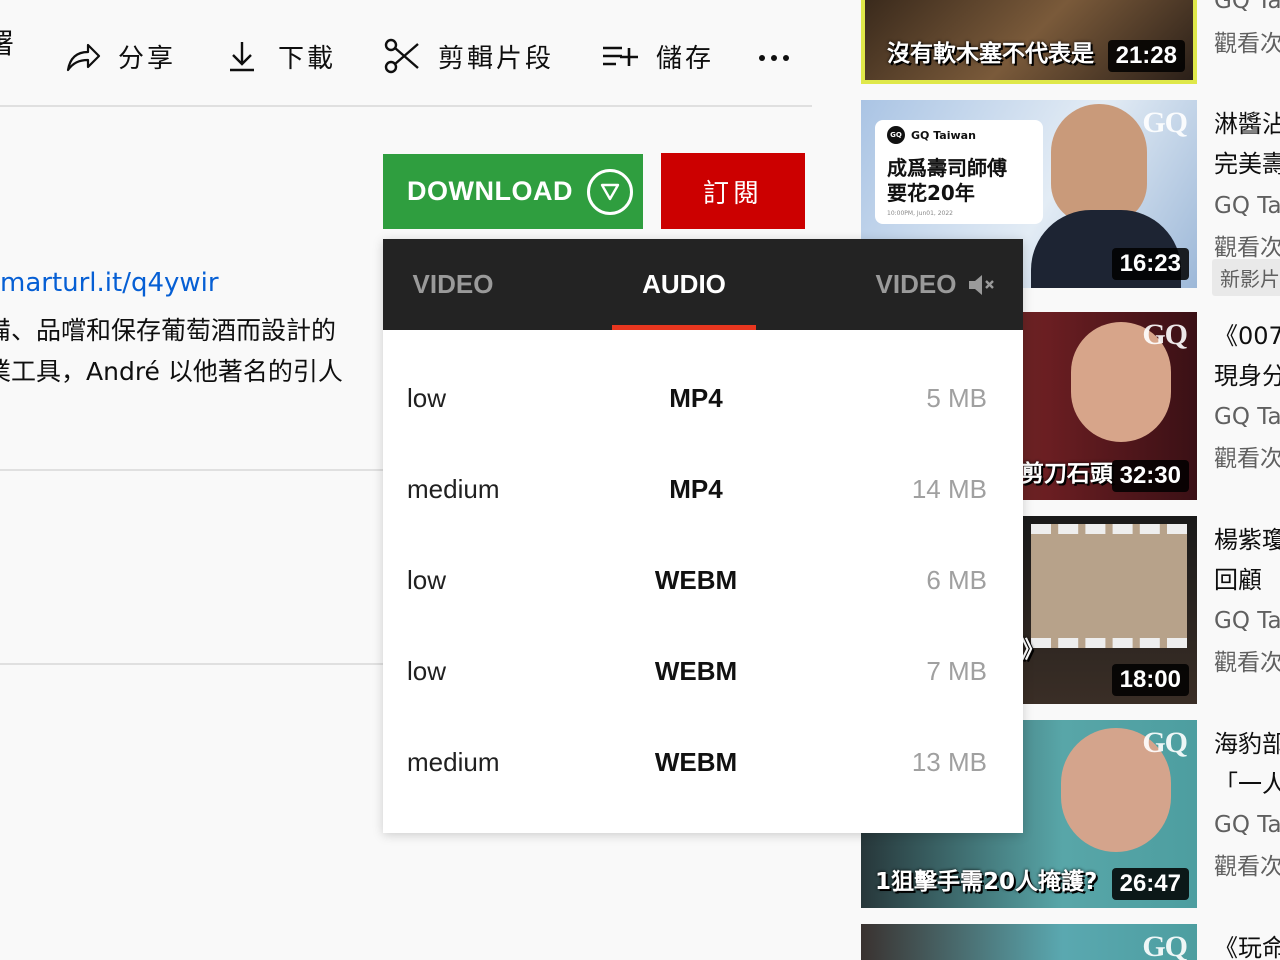 Image resolution: width=1280 pixels, height=960 pixels. I want to click on video-title: 淋醬沾, so click(1247, 121).